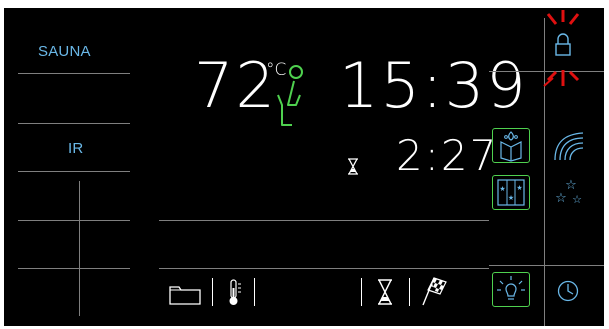  Describe the element at coordinates (546, 265) in the screenshot. I see `right-divider` at that location.